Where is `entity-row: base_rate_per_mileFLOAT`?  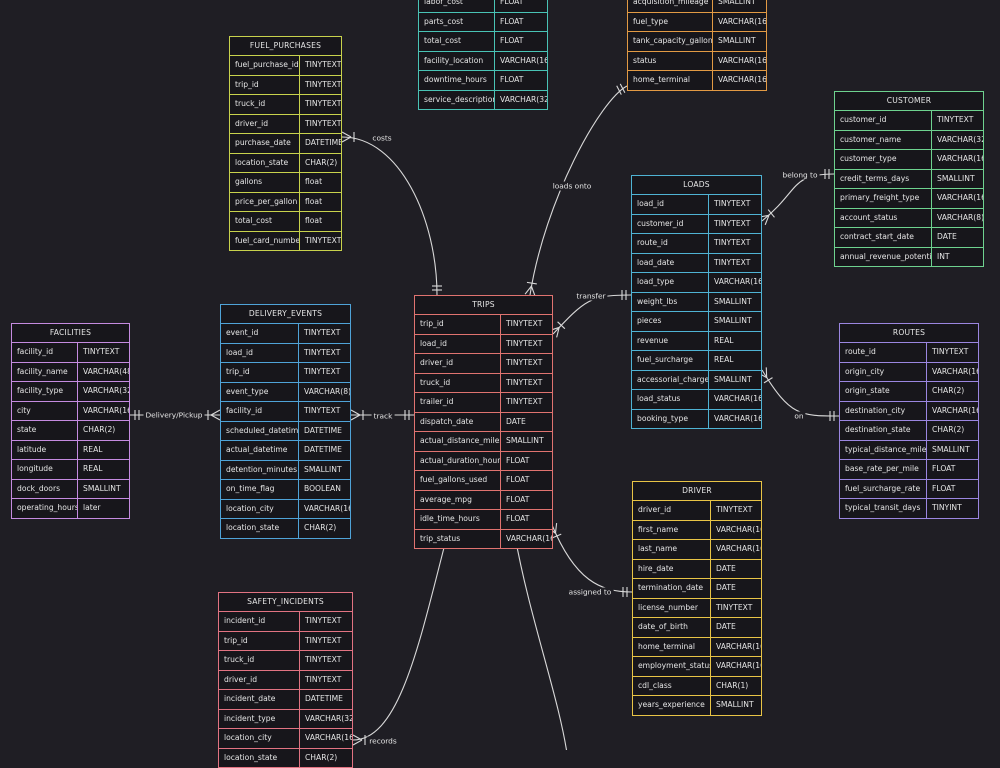
entity-row: base_rate_per_mileFLOAT is located at coordinates (909, 470).